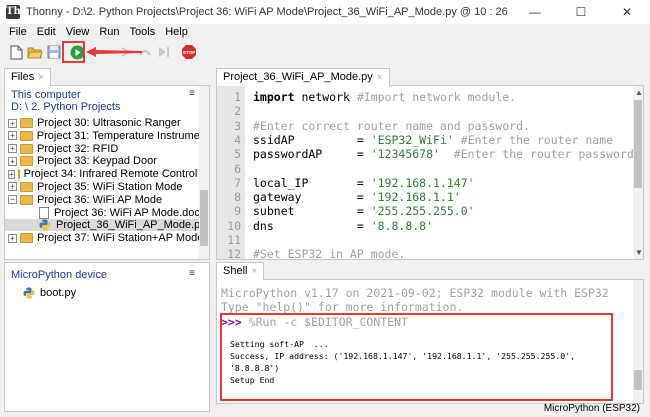 The height and width of the screenshot is (417, 650). Describe the element at coordinates (107, 293) in the screenshot. I see `device-file-item: boot.py` at that location.